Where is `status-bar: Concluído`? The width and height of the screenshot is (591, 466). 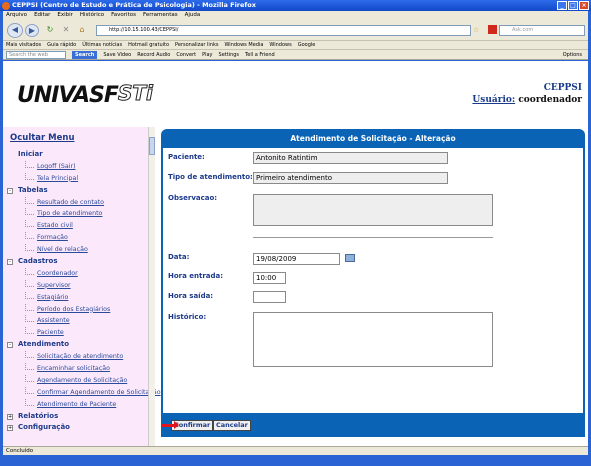
status-bar: Concluído is located at coordinates (295, 450).